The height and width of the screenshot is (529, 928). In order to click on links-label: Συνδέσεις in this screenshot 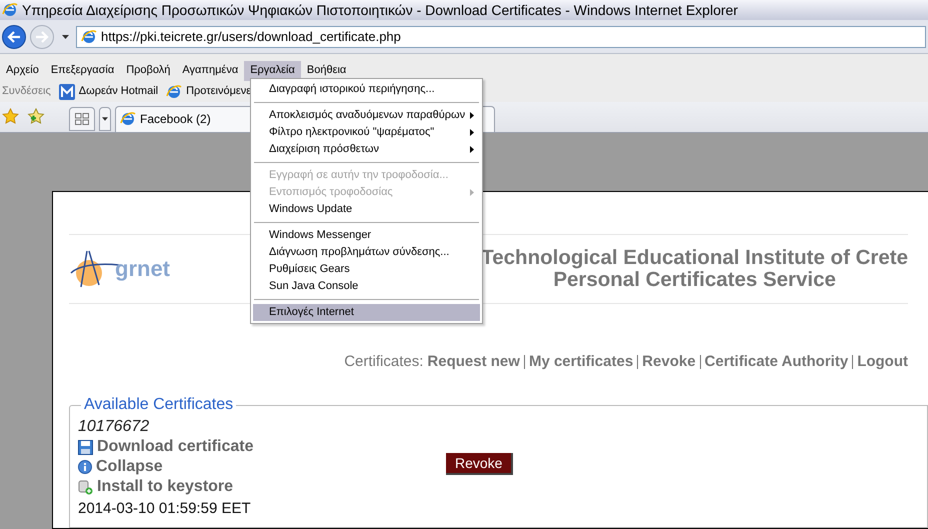, I will do `click(26, 92)`.